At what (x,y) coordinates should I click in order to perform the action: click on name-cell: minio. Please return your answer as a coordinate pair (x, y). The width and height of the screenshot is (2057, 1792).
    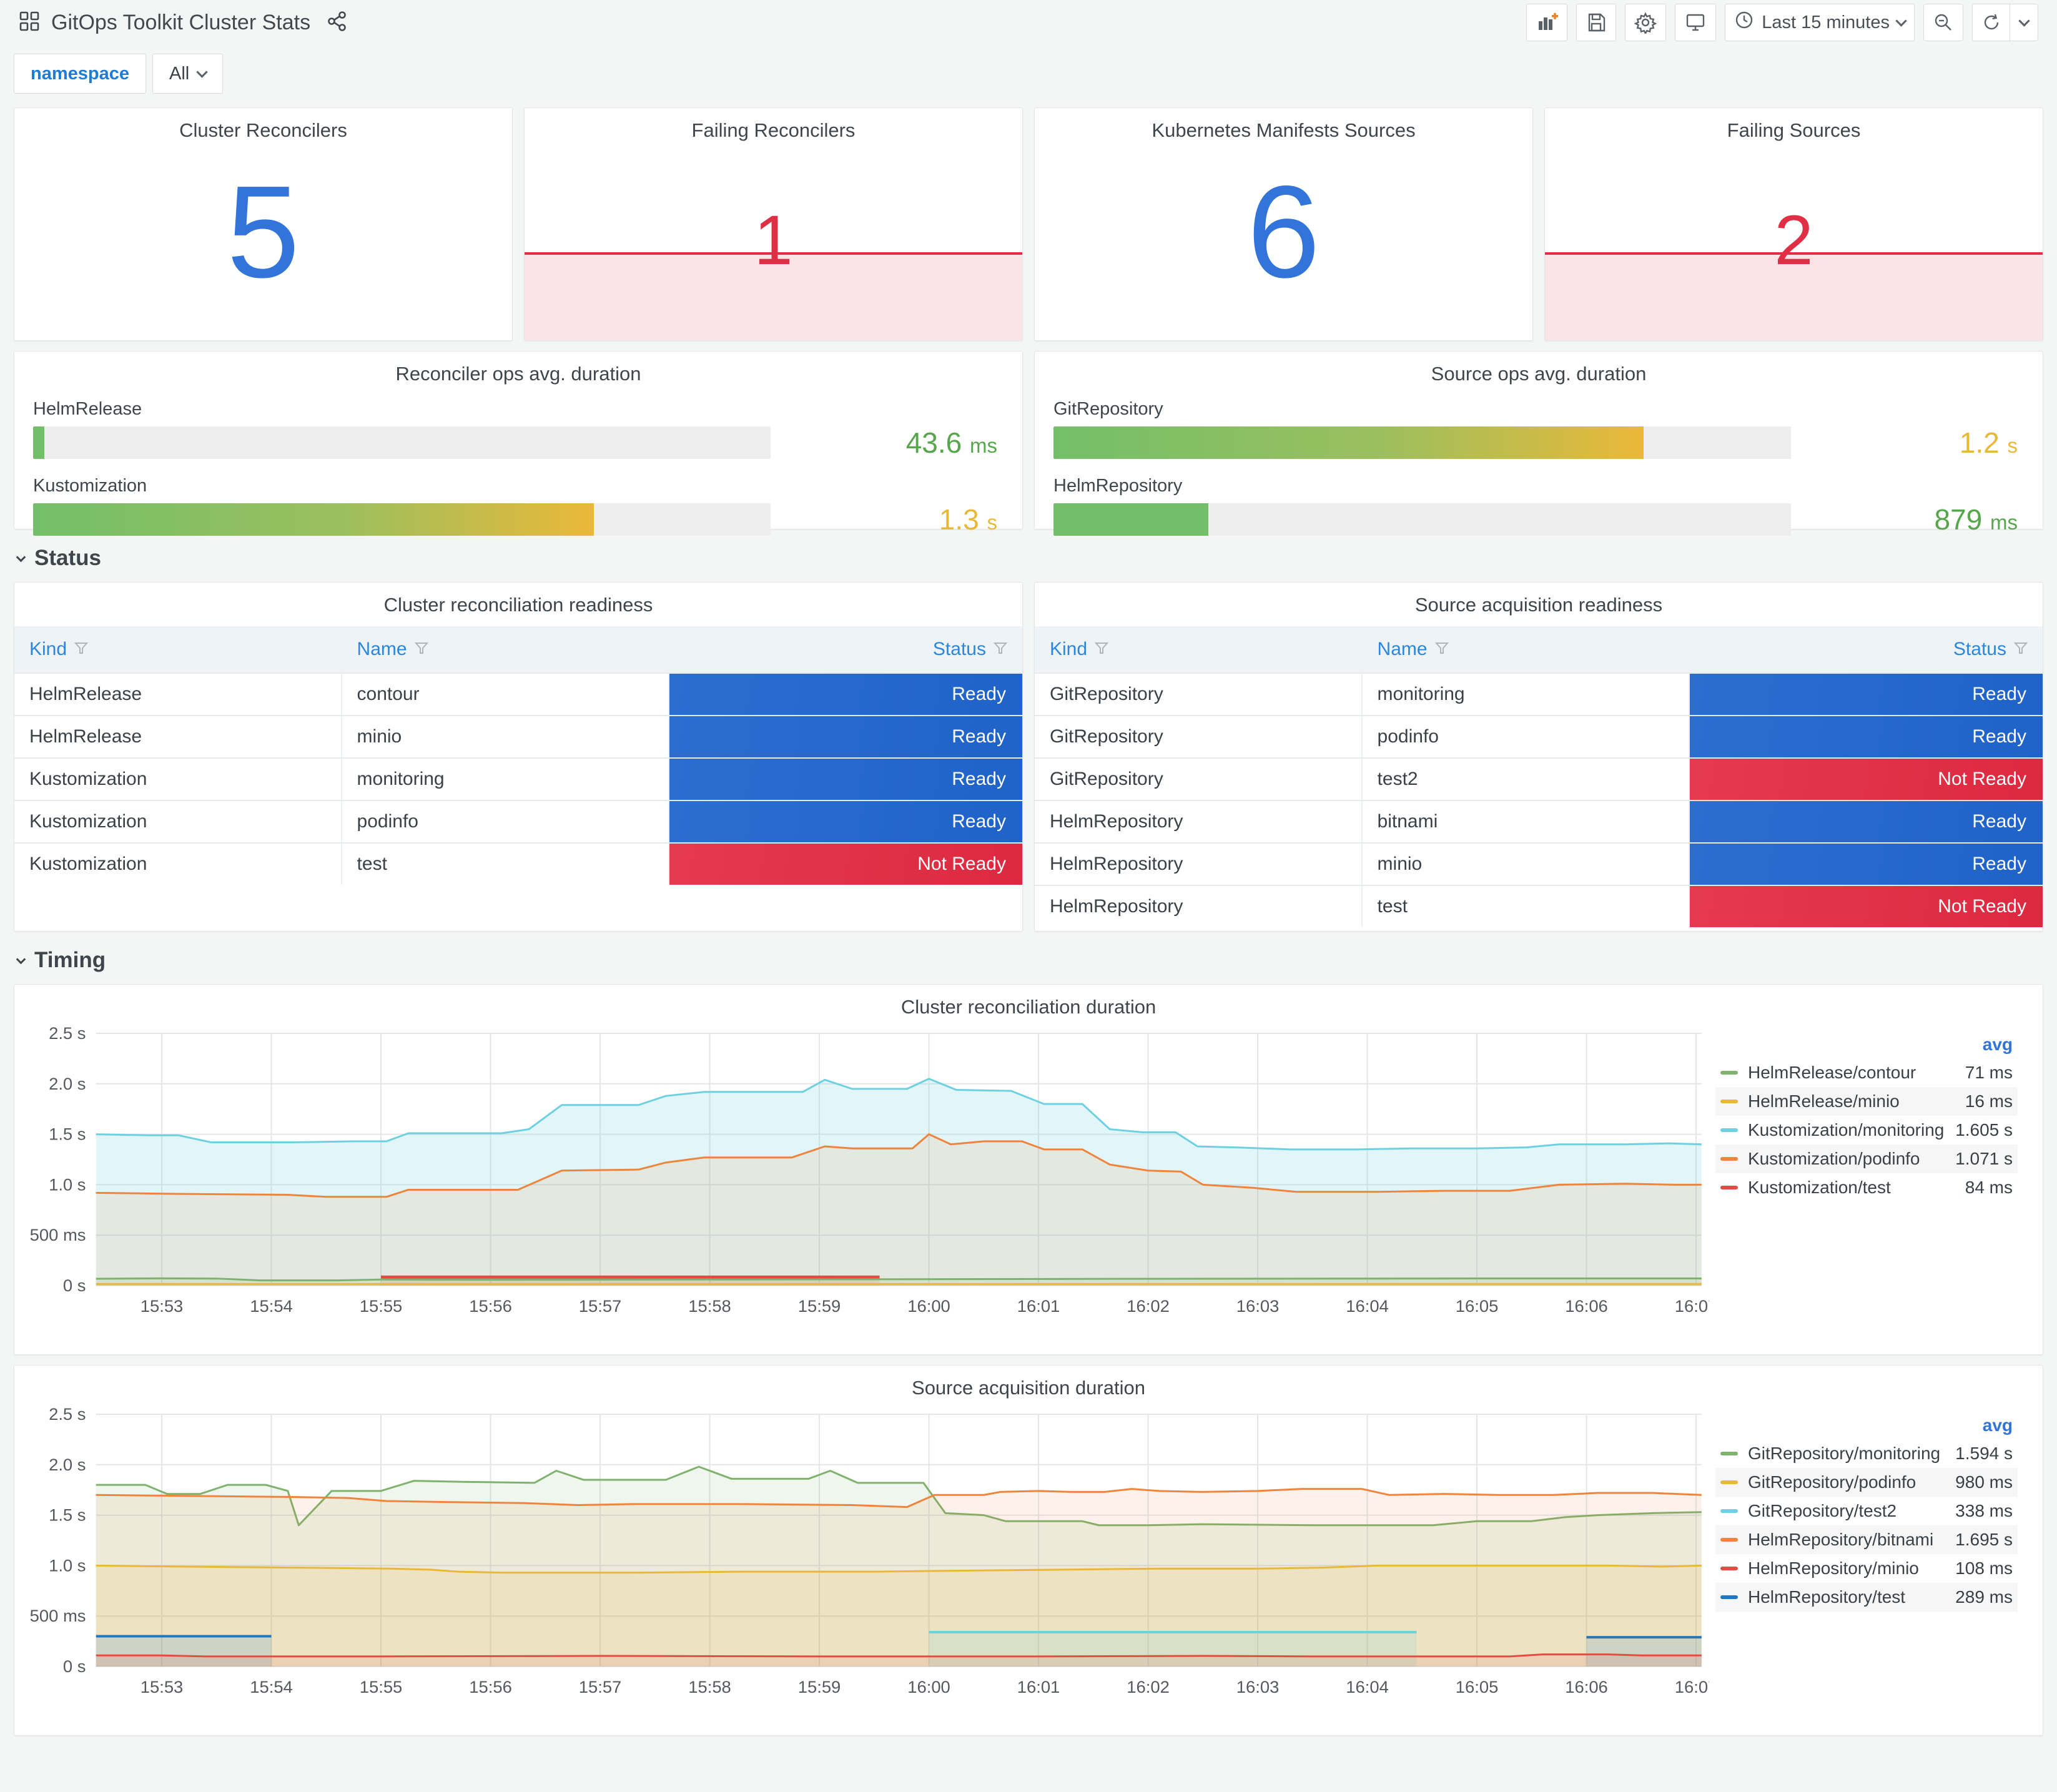
    Looking at the image, I should click on (1526, 864).